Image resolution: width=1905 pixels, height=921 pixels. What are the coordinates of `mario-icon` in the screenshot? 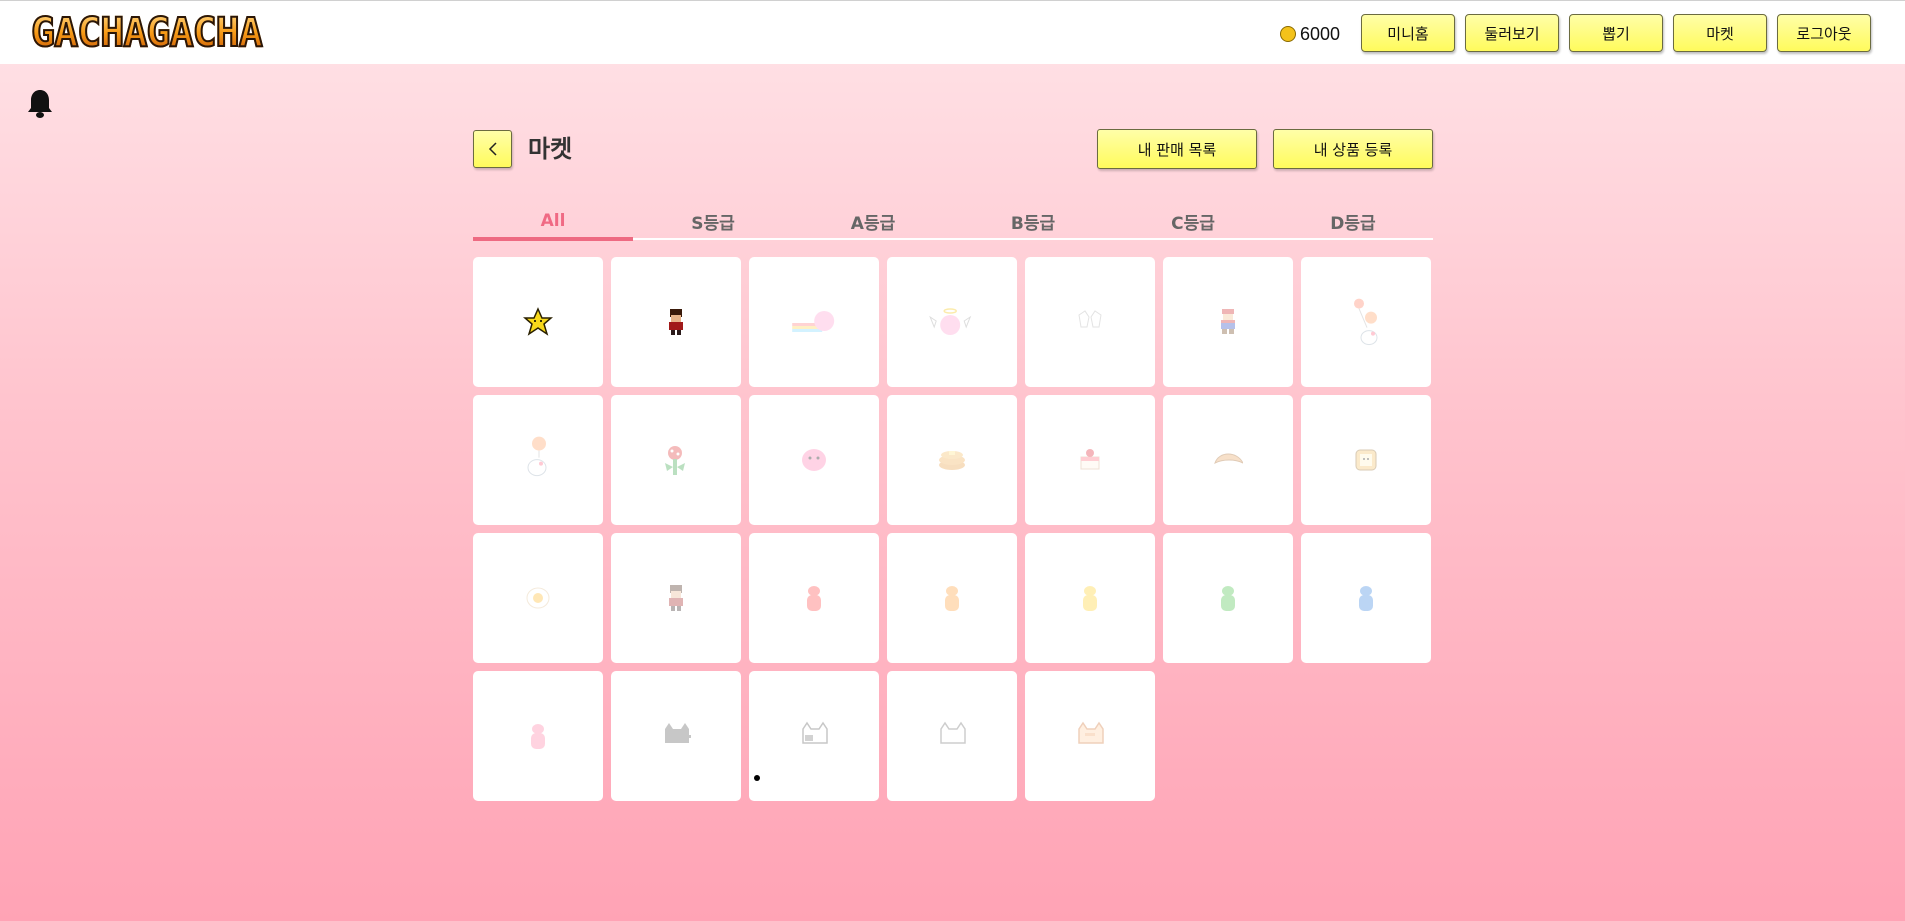 It's located at (1228, 322).